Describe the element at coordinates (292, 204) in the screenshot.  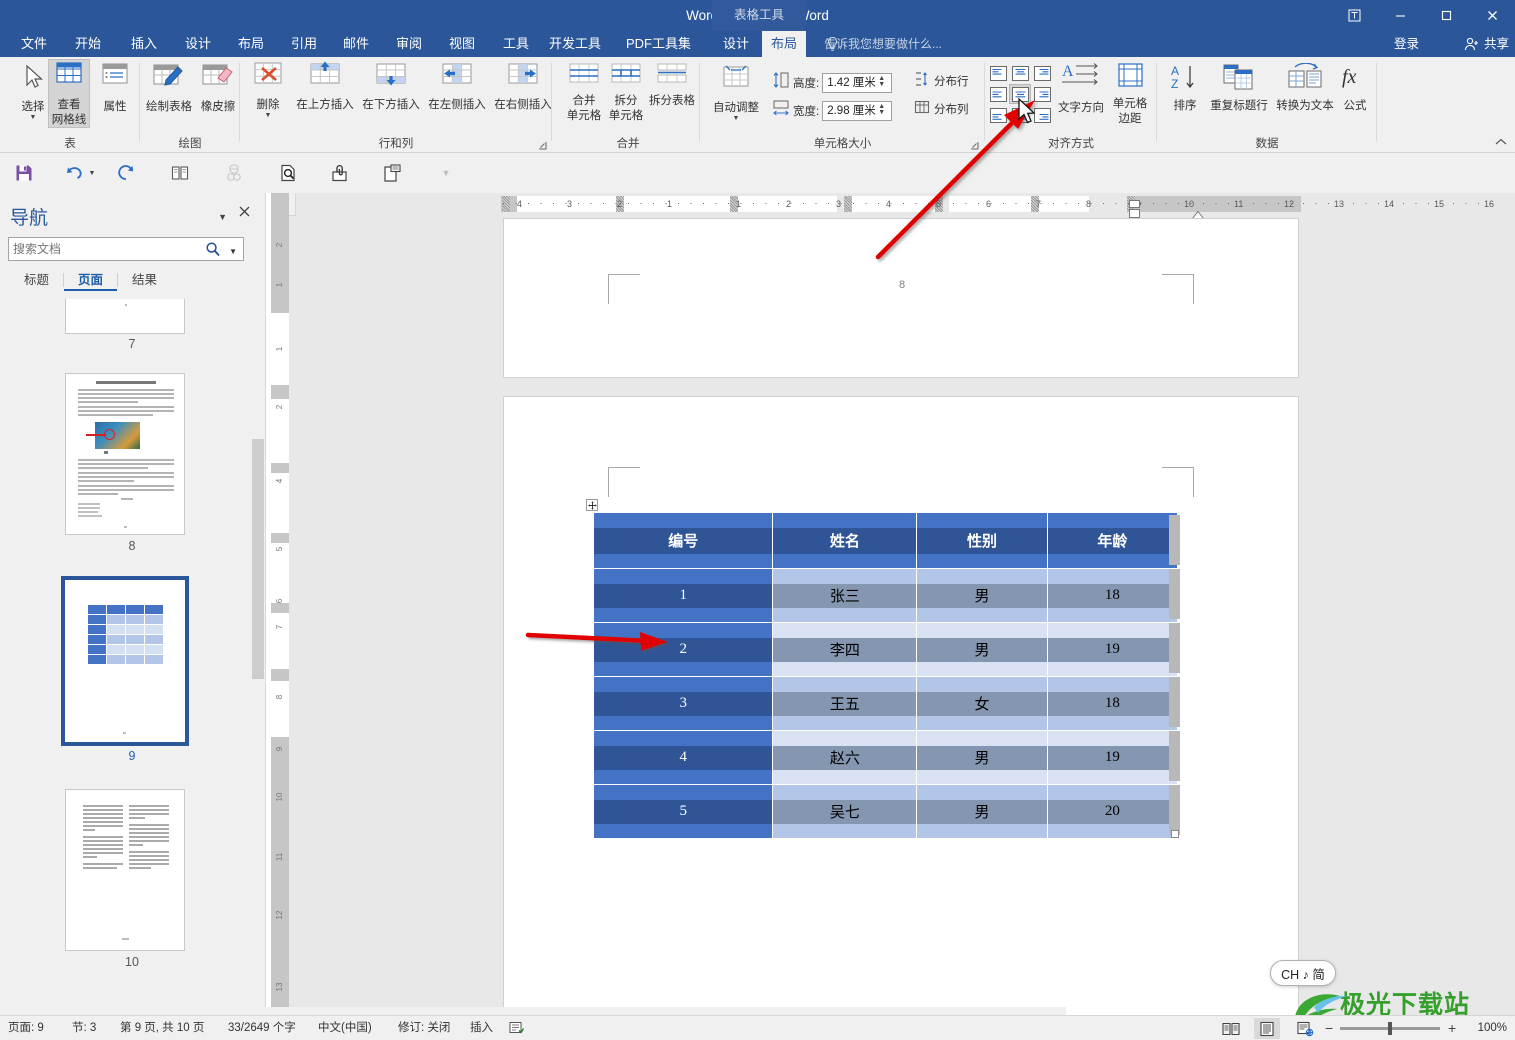
I see `tab-stop-selector: L` at that location.